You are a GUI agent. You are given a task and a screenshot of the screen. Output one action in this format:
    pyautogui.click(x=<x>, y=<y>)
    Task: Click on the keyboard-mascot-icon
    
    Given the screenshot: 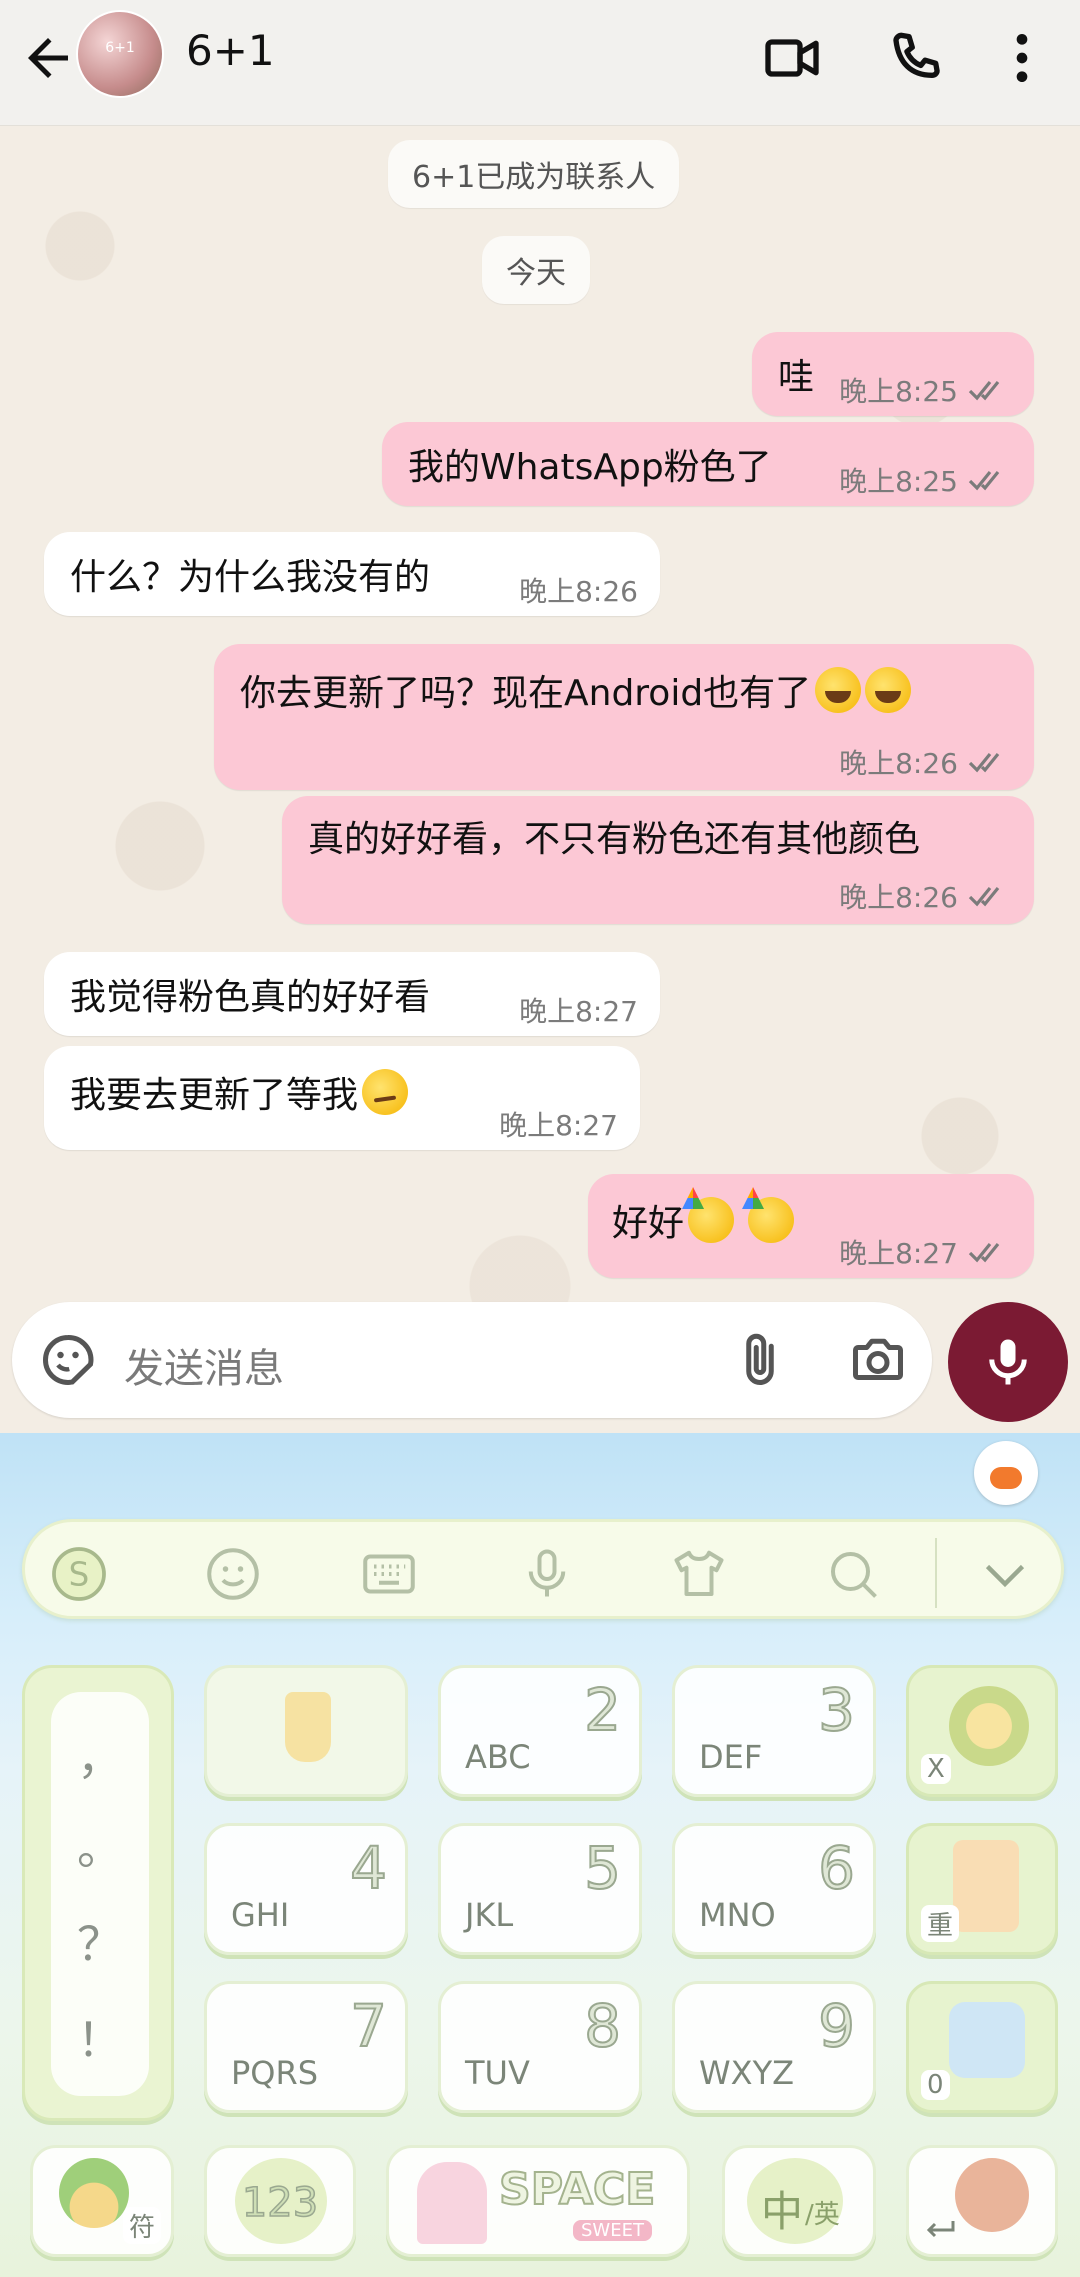 What is the action you would take?
    pyautogui.click(x=1006, y=1473)
    